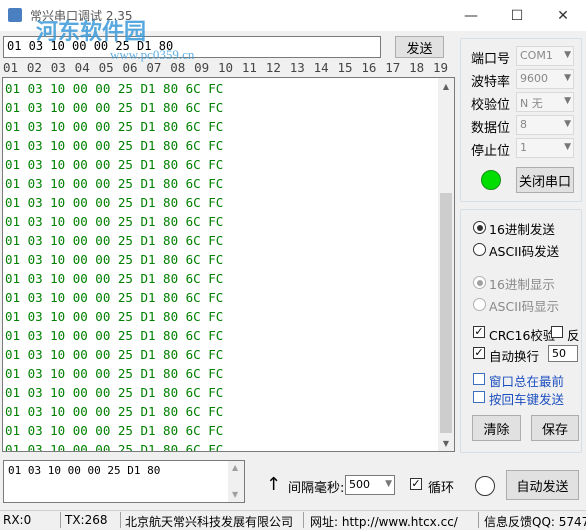 The image size is (586, 530). I want to click on ruler-column: 14, so click(321, 67).